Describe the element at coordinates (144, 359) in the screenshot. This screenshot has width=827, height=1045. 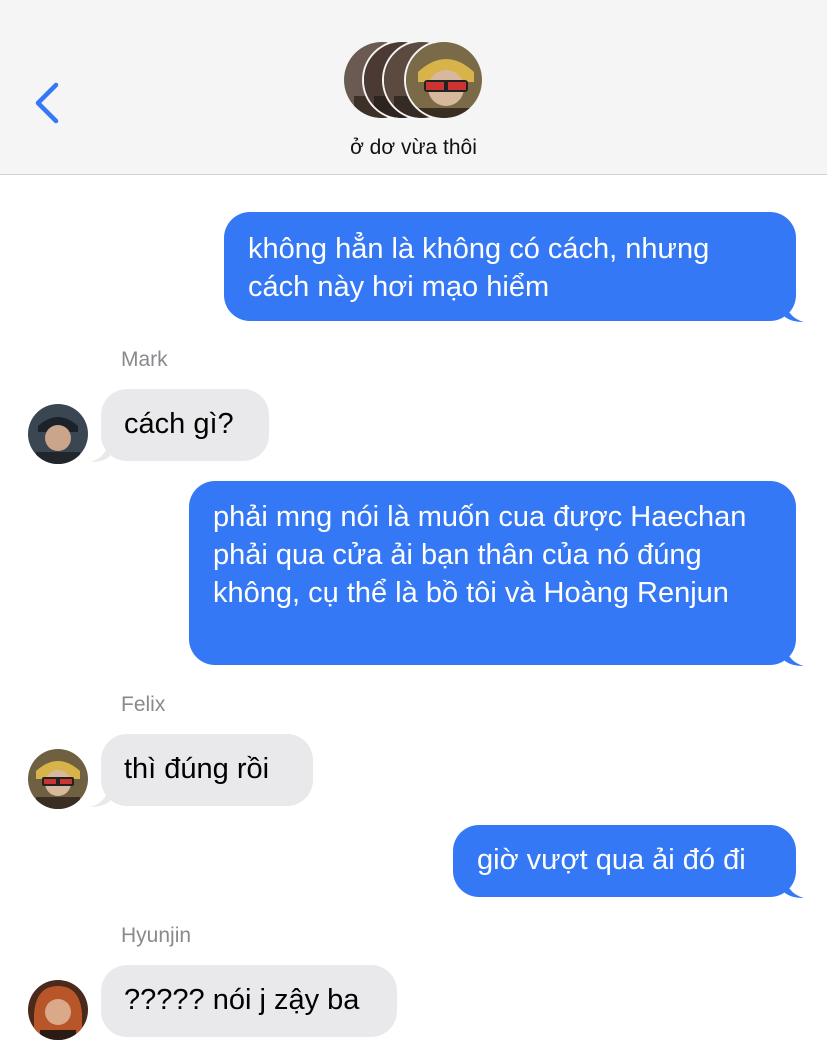
I see `sender-name: Mark` at that location.